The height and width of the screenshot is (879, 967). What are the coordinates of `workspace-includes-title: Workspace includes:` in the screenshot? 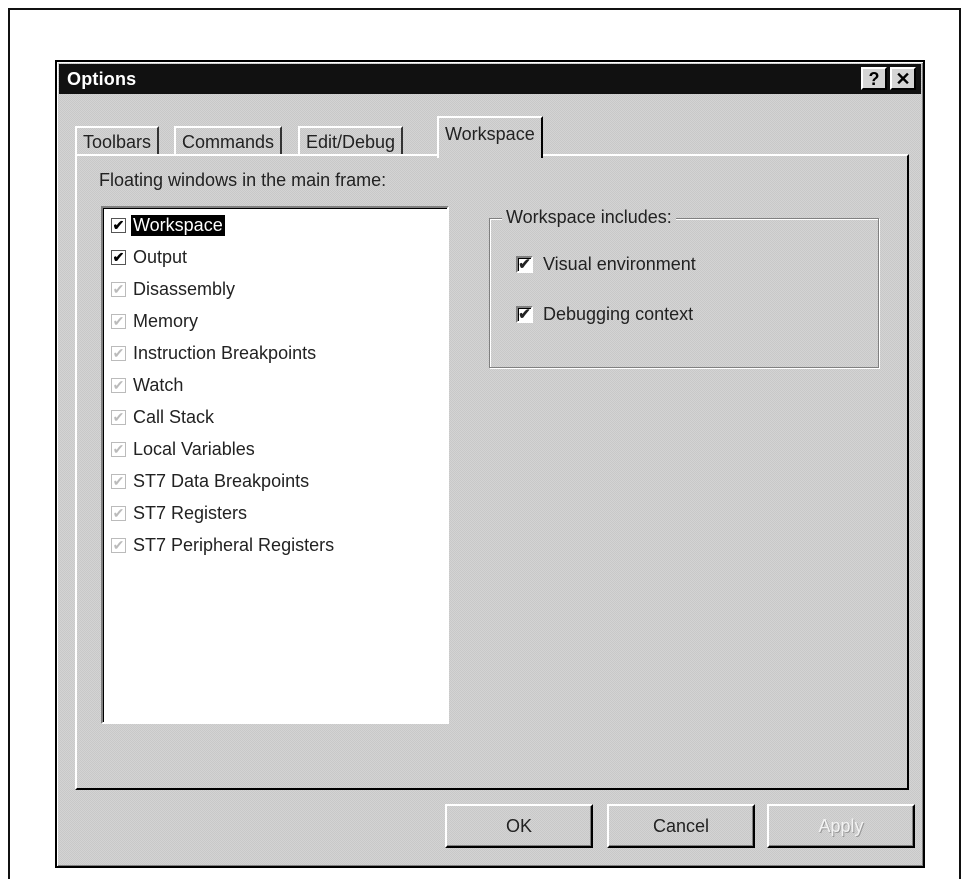 It's located at (589, 217).